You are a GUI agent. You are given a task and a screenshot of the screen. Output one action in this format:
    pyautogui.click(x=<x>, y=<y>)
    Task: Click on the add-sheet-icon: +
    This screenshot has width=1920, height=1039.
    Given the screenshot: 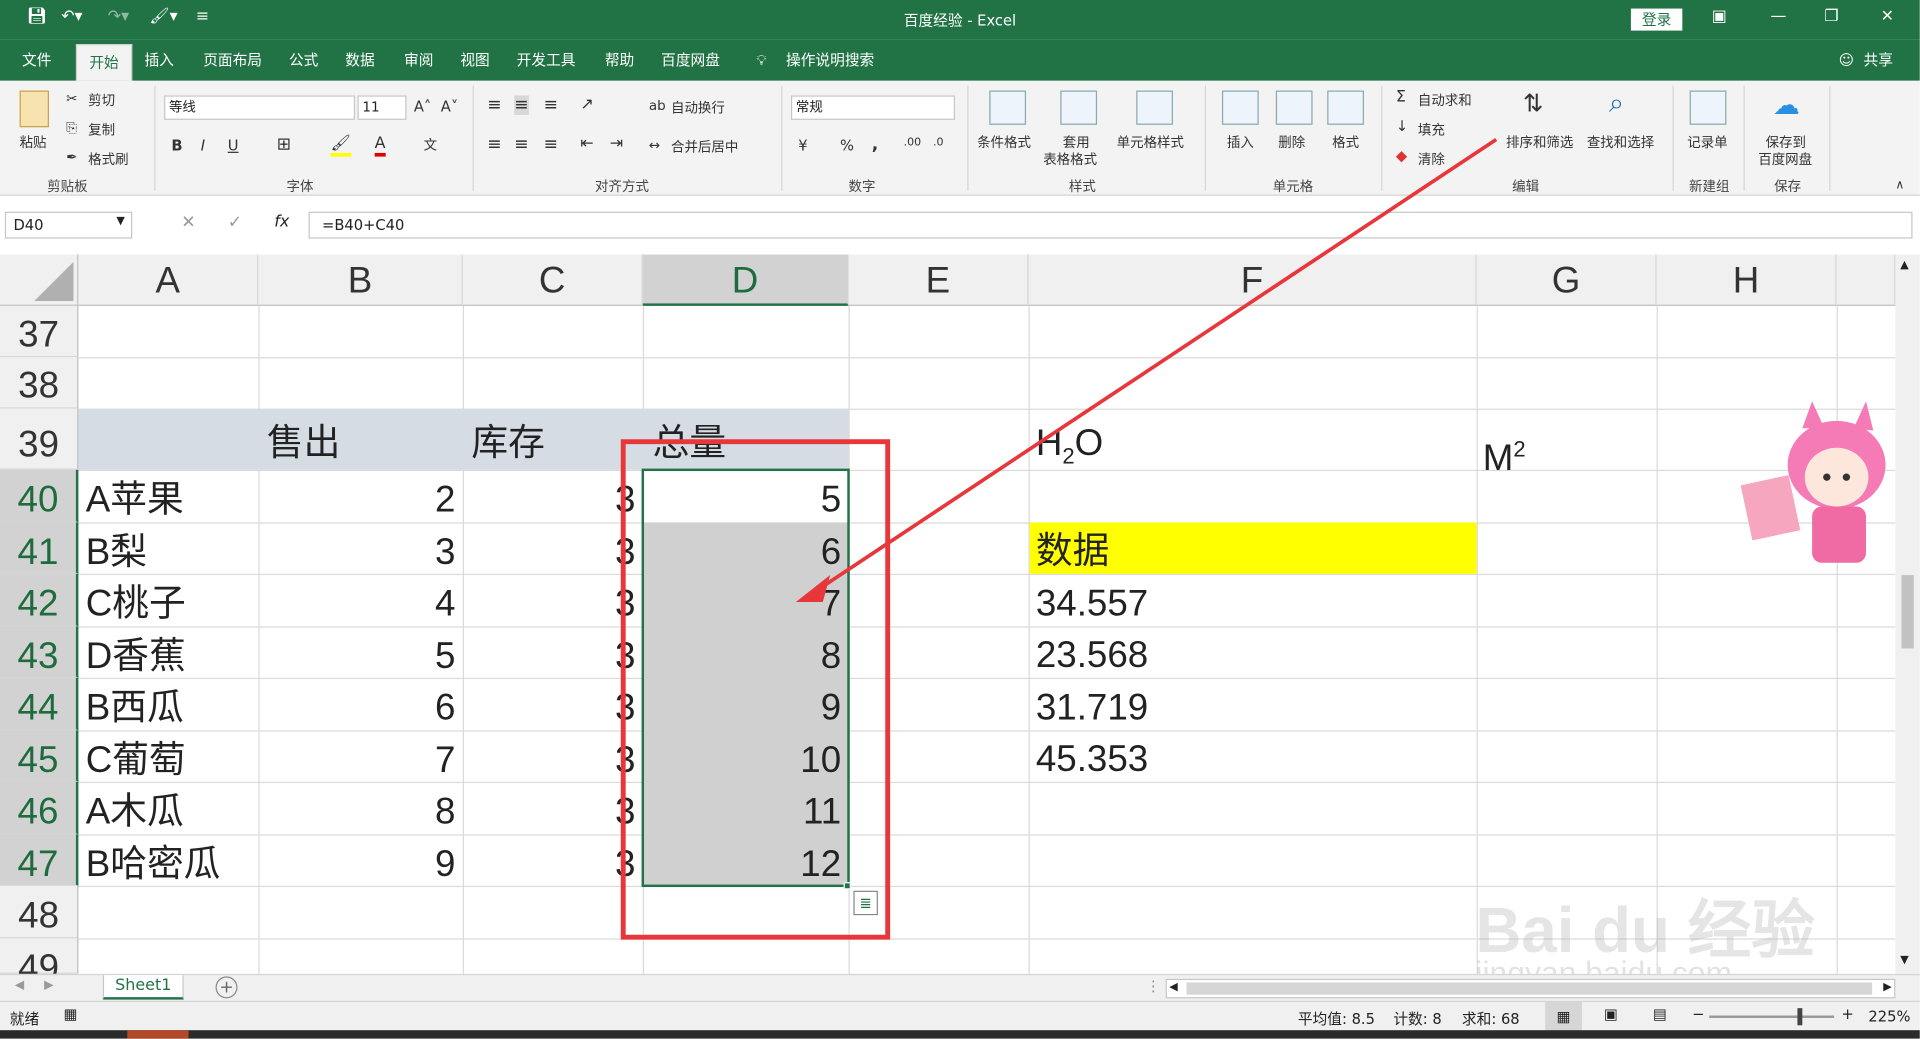 What is the action you would take?
    pyautogui.click(x=226, y=987)
    